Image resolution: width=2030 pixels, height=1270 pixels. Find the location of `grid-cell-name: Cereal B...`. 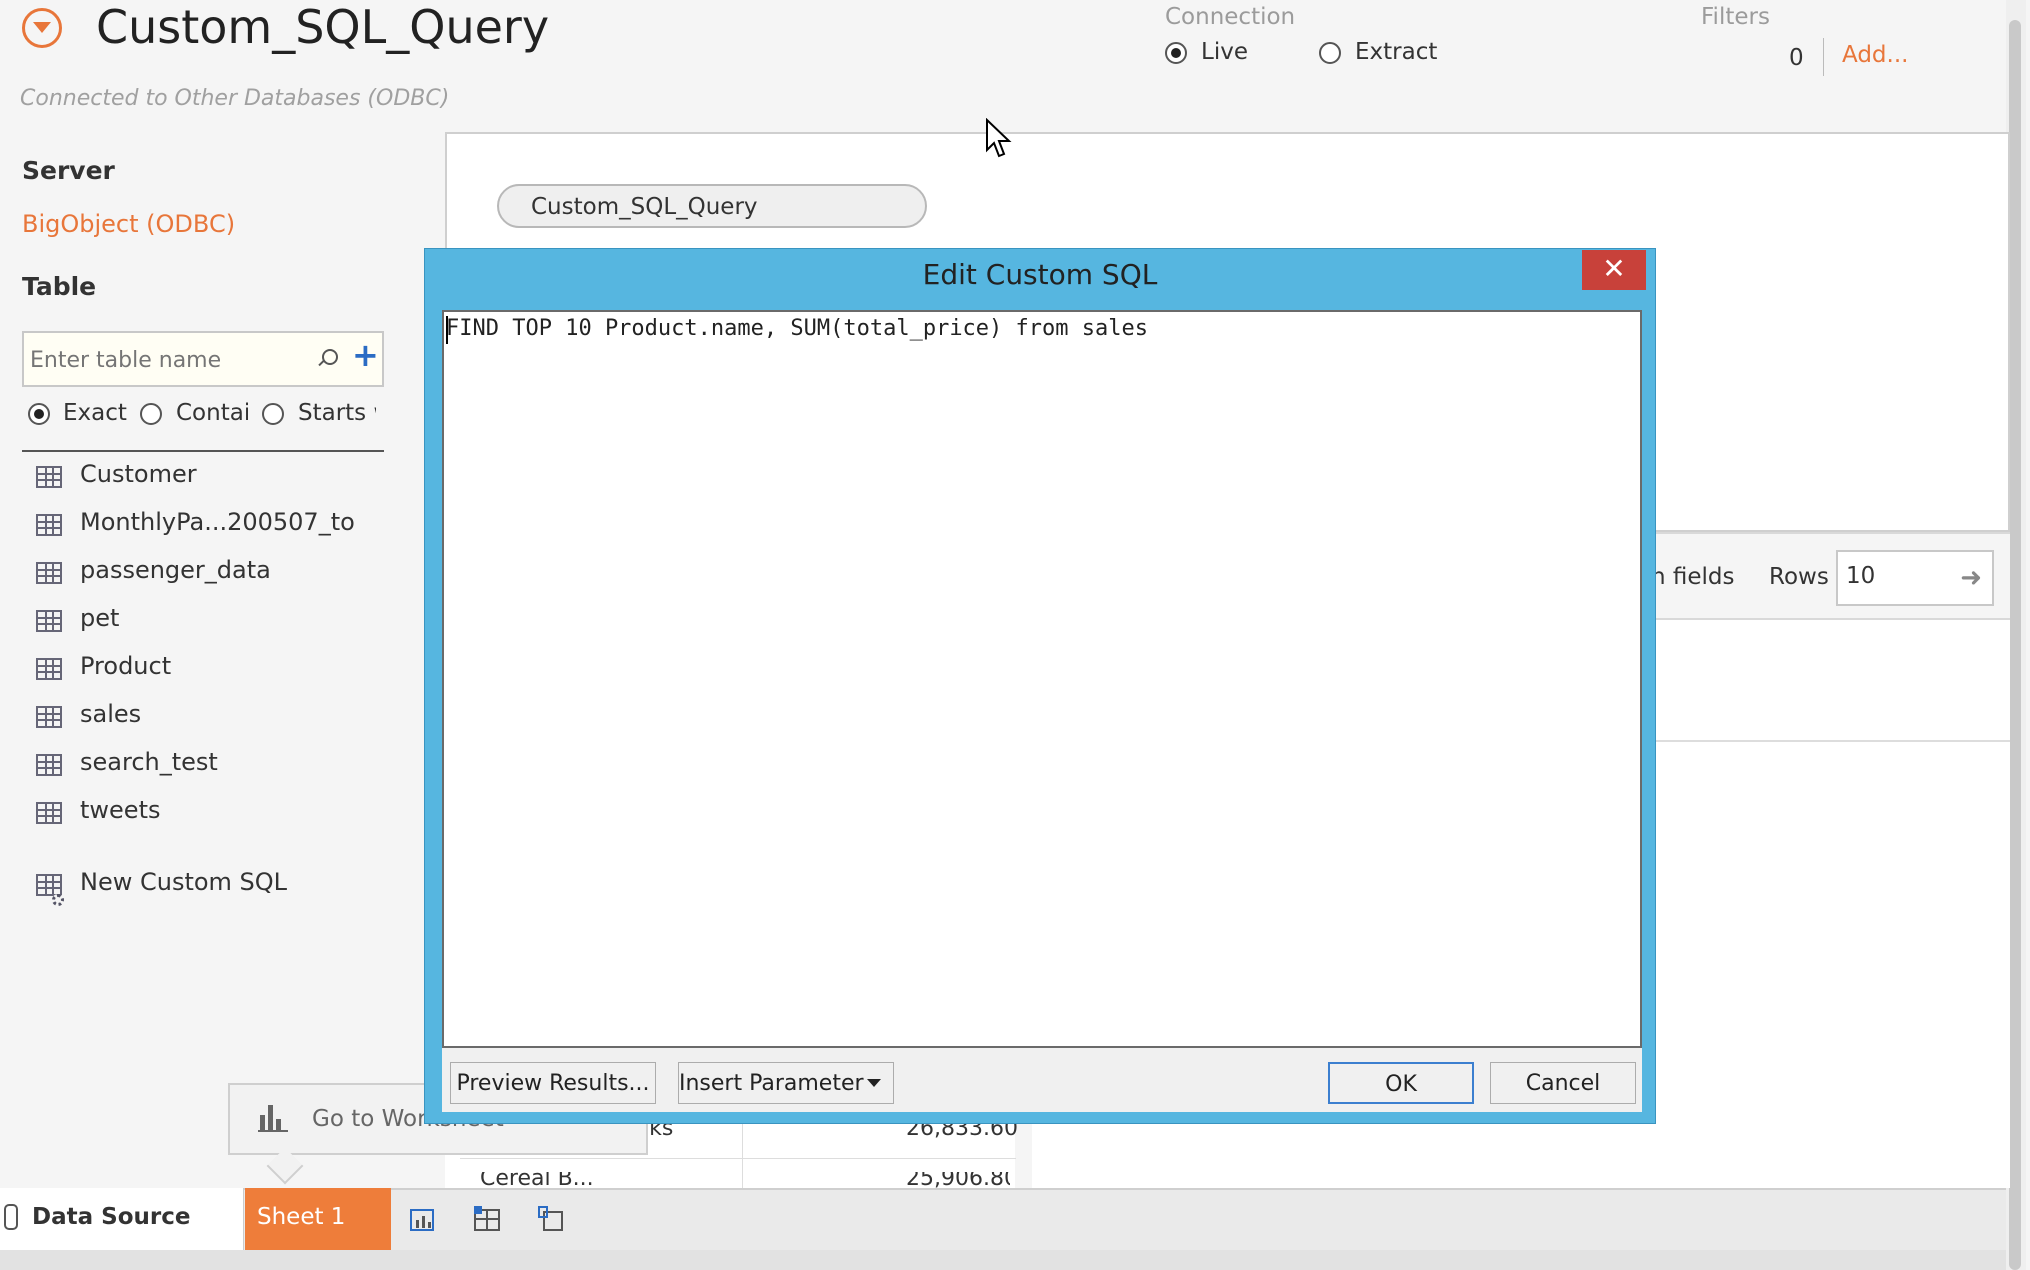

grid-cell-name: Cereal B... is located at coordinates (537, 1180).